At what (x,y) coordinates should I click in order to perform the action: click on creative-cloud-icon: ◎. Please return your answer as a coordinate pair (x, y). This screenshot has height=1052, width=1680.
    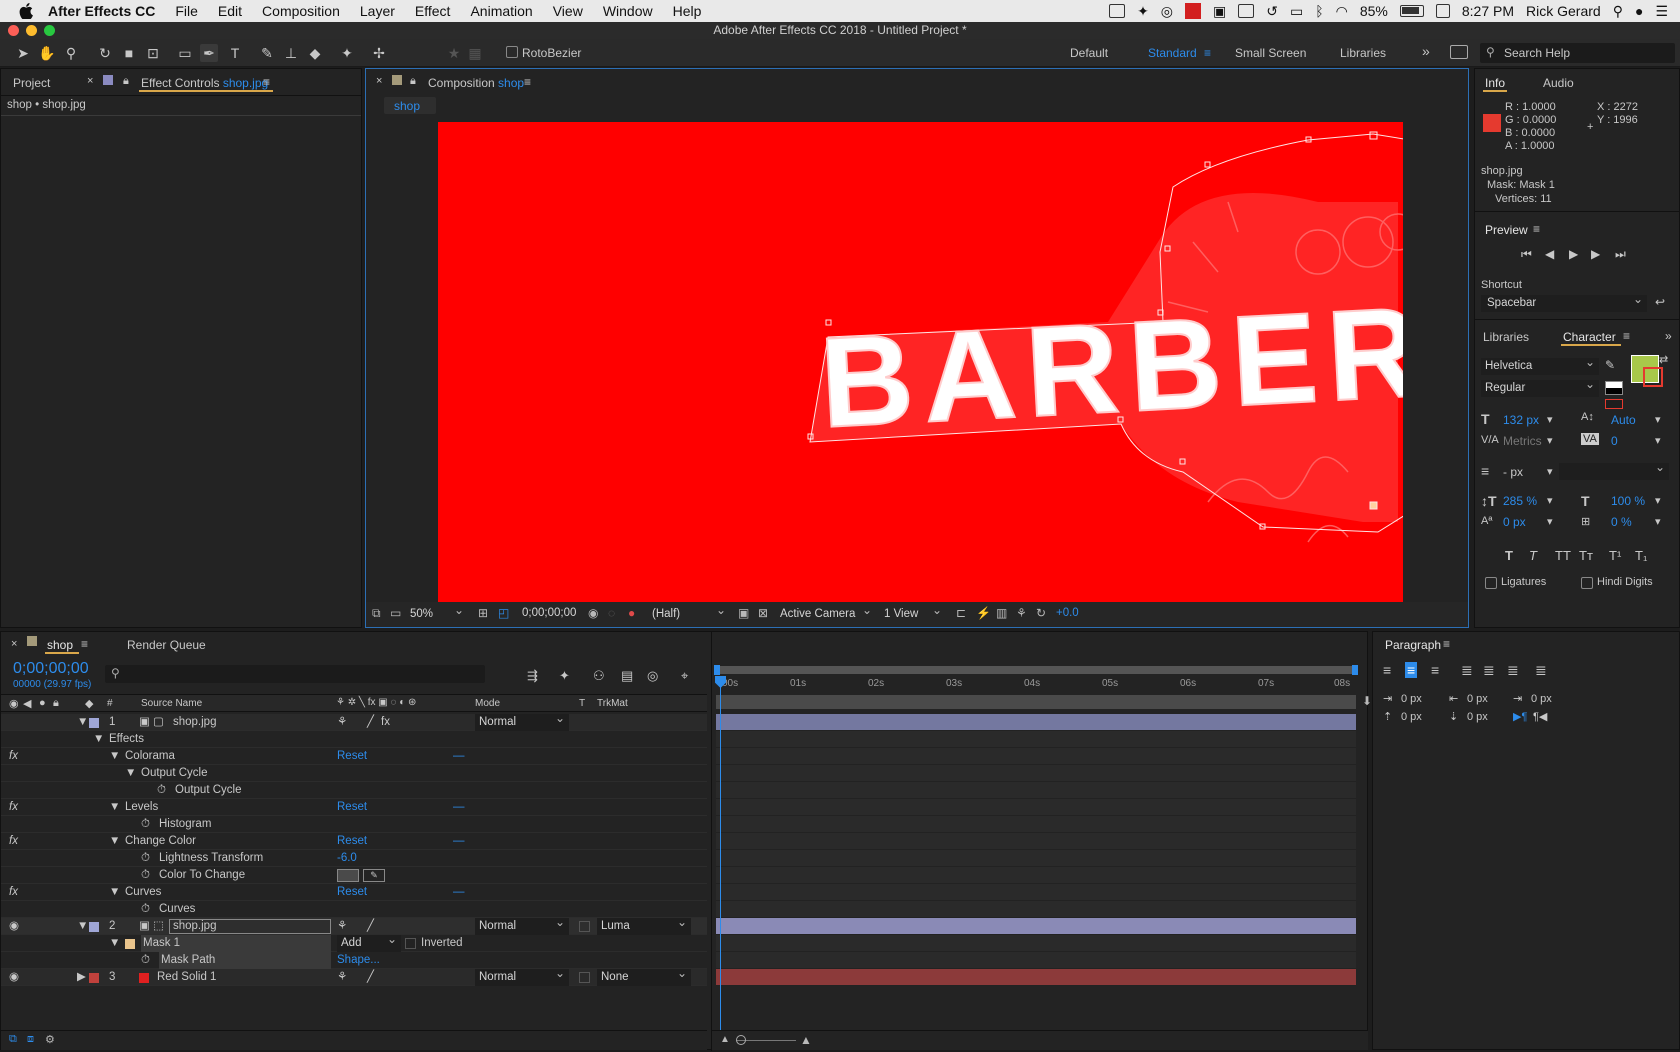
    Looking at the image, I should click on (1167, 11).